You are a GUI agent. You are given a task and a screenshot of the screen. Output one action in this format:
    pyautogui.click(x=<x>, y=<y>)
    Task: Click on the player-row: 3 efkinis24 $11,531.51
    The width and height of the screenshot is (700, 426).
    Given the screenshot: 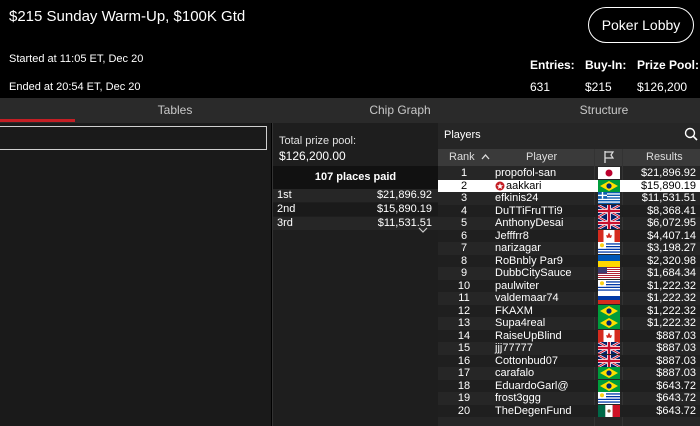 What is the action you would take?
    pyautogui.click(x=569, y=198)
    